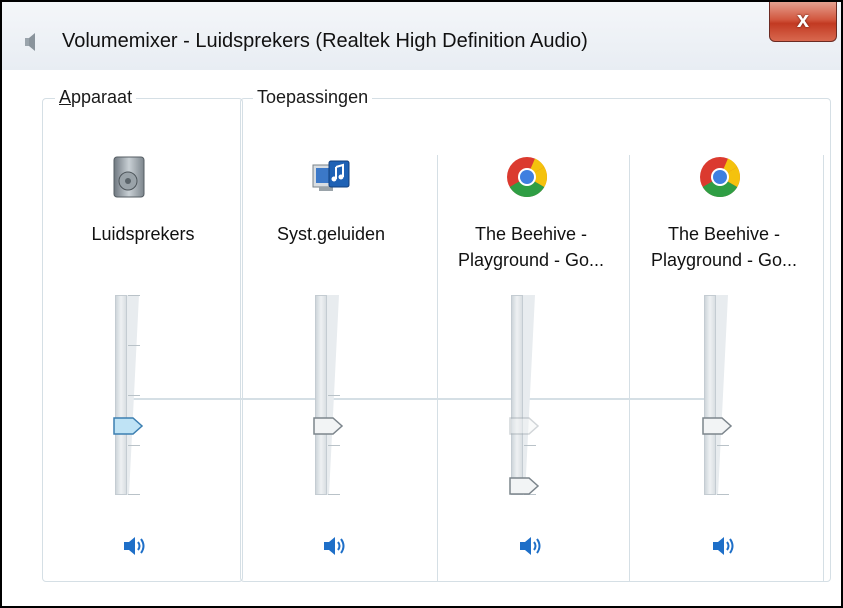 The image size is (843, 608). I want to click on app-volume-ghost-thumb, so click(524, 426).